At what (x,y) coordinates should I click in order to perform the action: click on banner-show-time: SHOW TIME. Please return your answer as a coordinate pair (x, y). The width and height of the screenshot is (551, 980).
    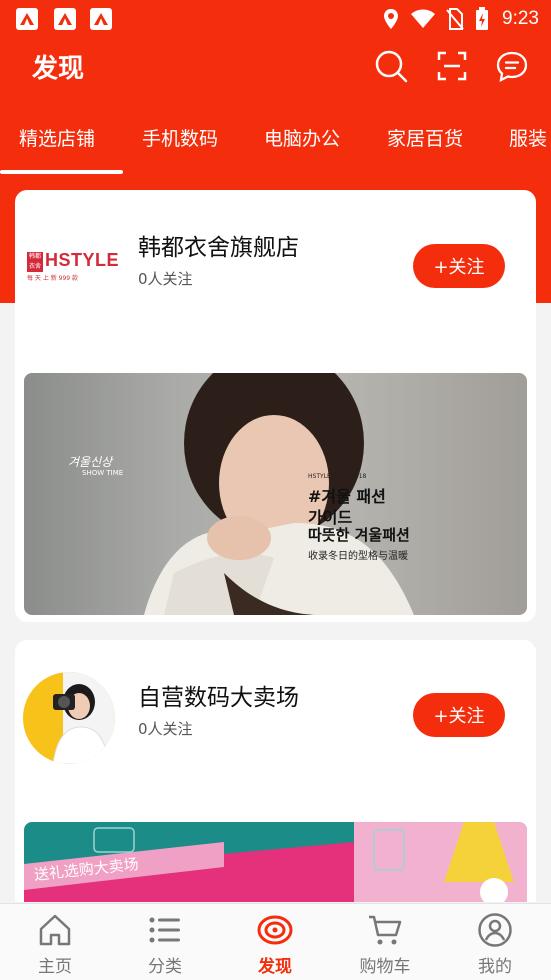
    Looking at the image, I should click on (103, 473).